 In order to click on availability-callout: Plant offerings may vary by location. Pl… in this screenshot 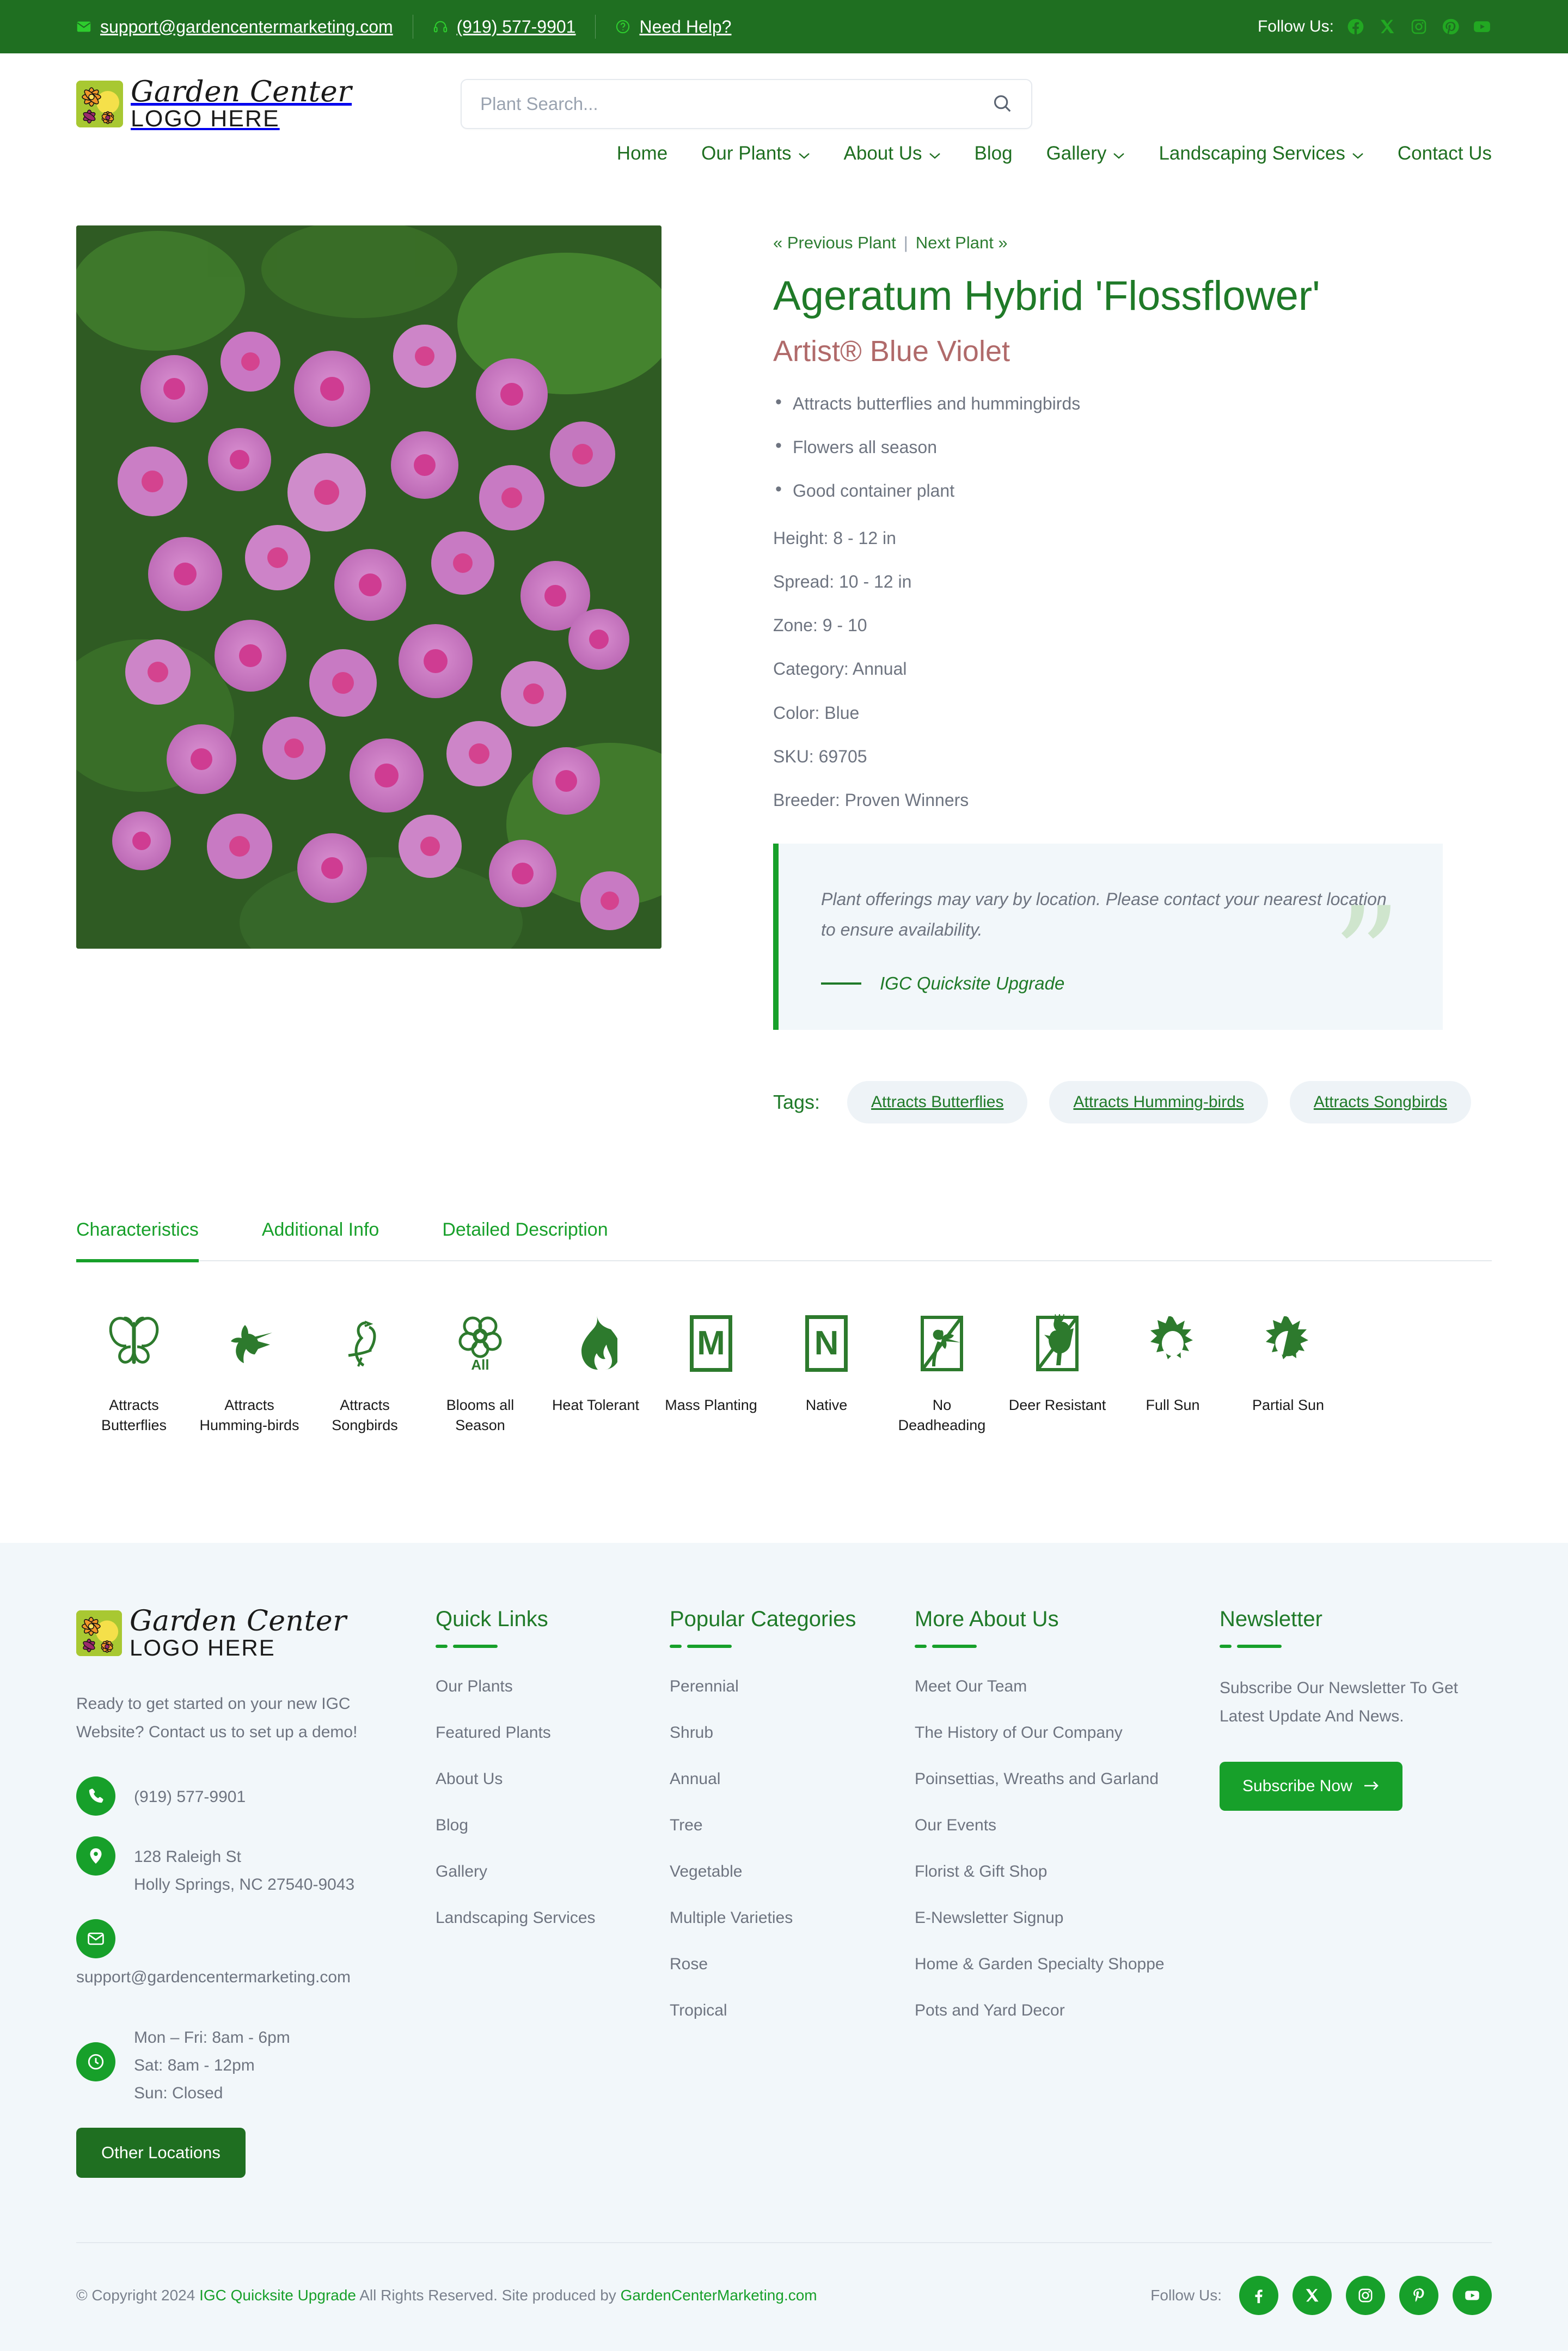, I will do `click(1108, 937)`.